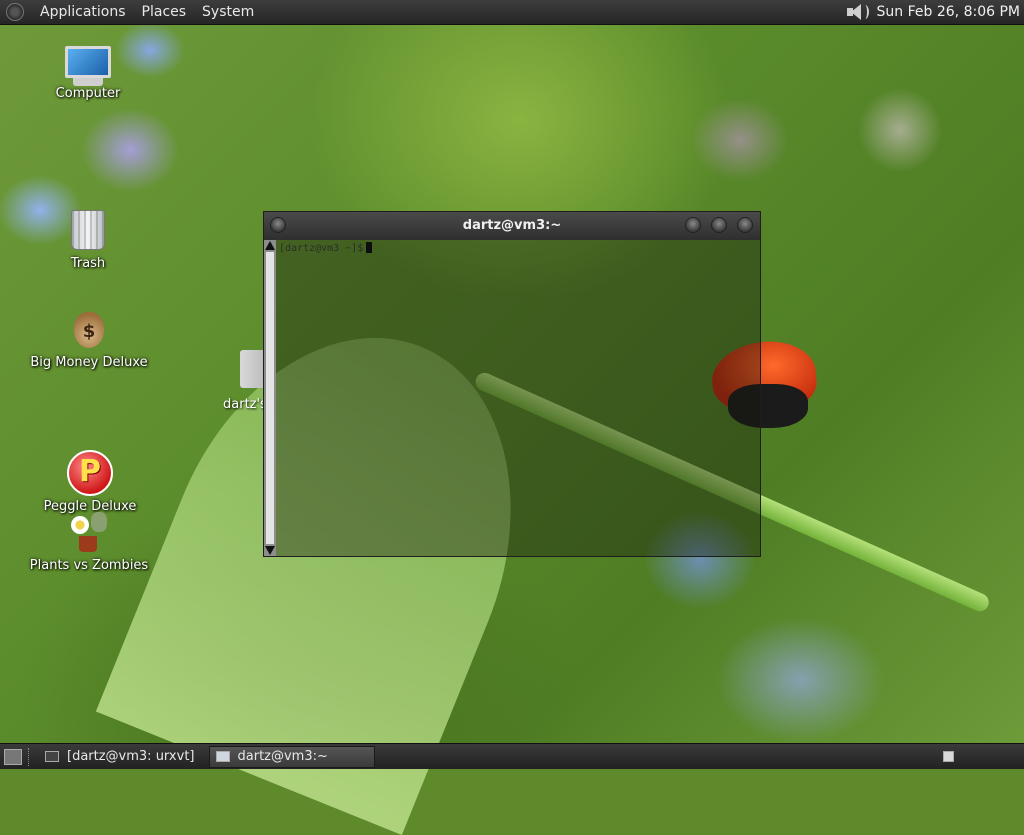  I want to click on window-title: dartz@vm3:~, so click(512, 225).